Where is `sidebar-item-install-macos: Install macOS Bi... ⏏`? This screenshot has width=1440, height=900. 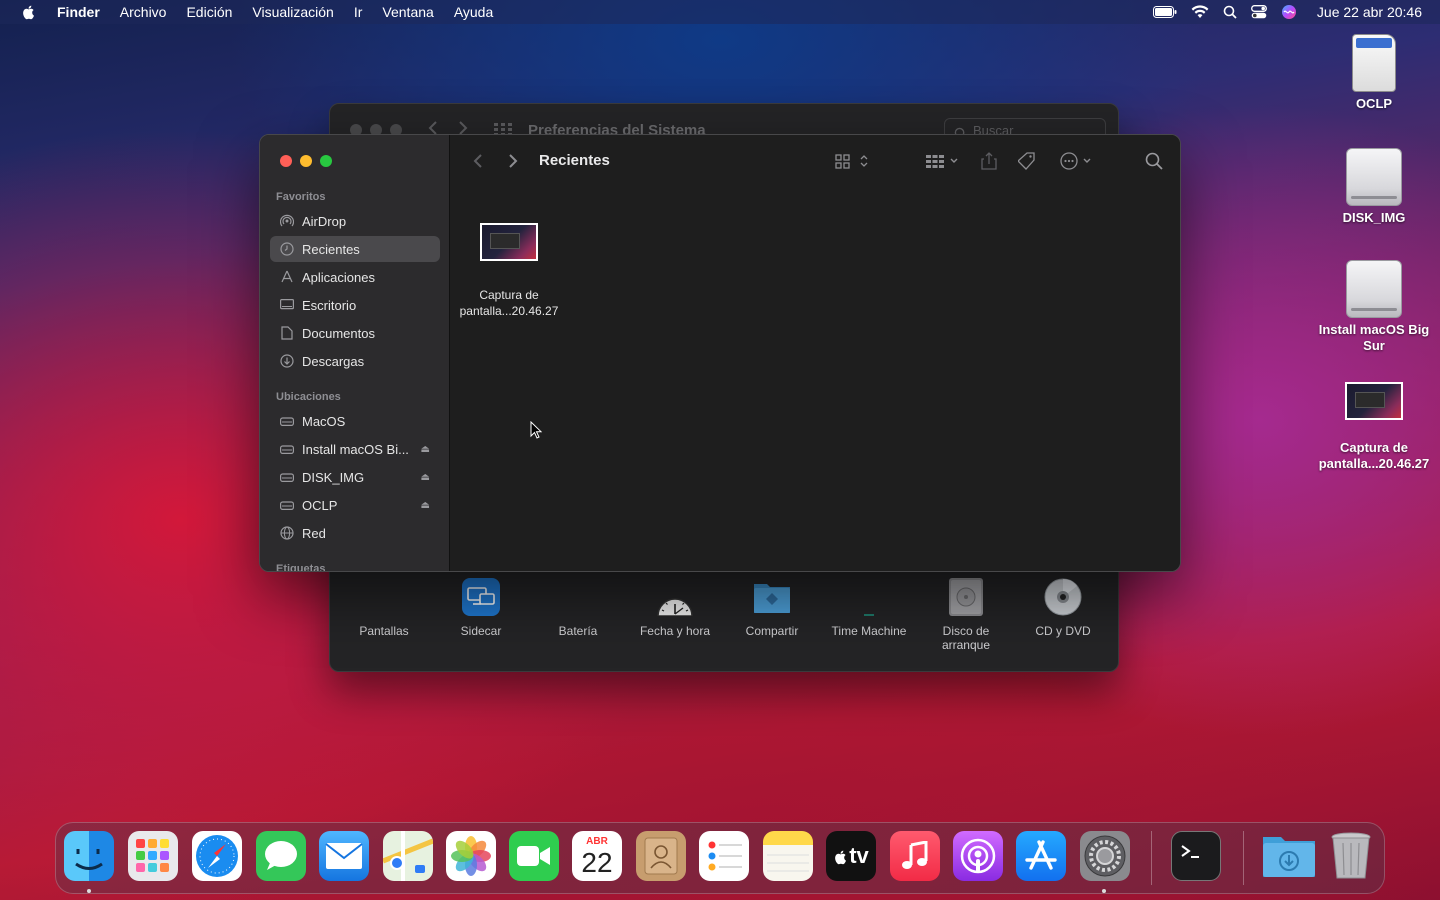
sidebar-item-install-macos: Install macOS Bi... ⏏ is located at coordinates (355, 449).